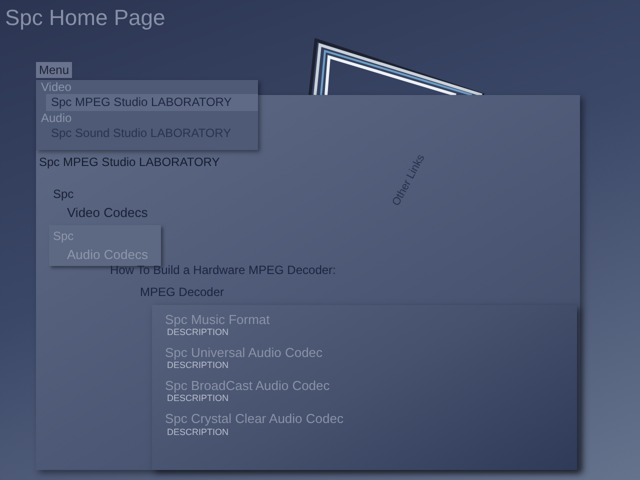 The width and height of the screenshot is (640, 480). Describe the element at coordinates (105, 212) in the screenshot. I see `category-link: Video Codecs` at that location.